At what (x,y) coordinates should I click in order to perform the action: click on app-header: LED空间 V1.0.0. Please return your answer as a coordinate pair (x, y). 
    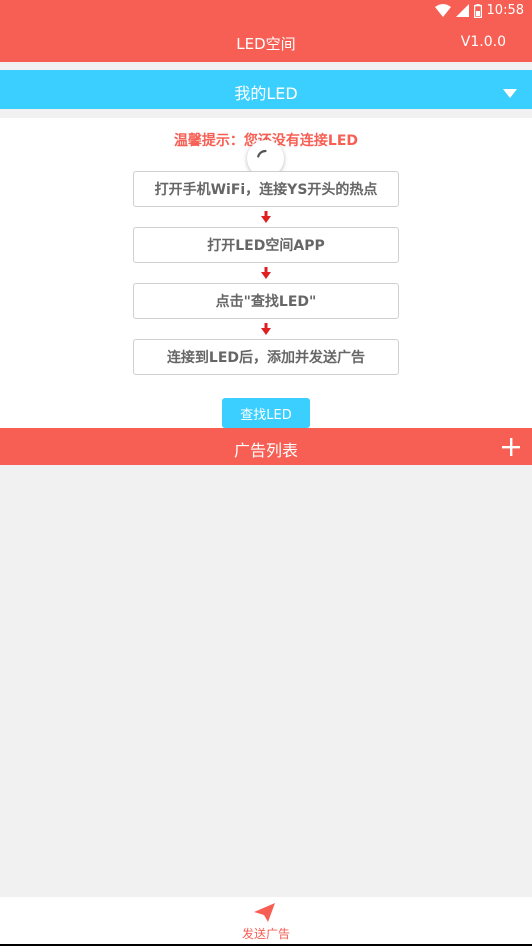
    Looking at the image, I should click on (266, 43).